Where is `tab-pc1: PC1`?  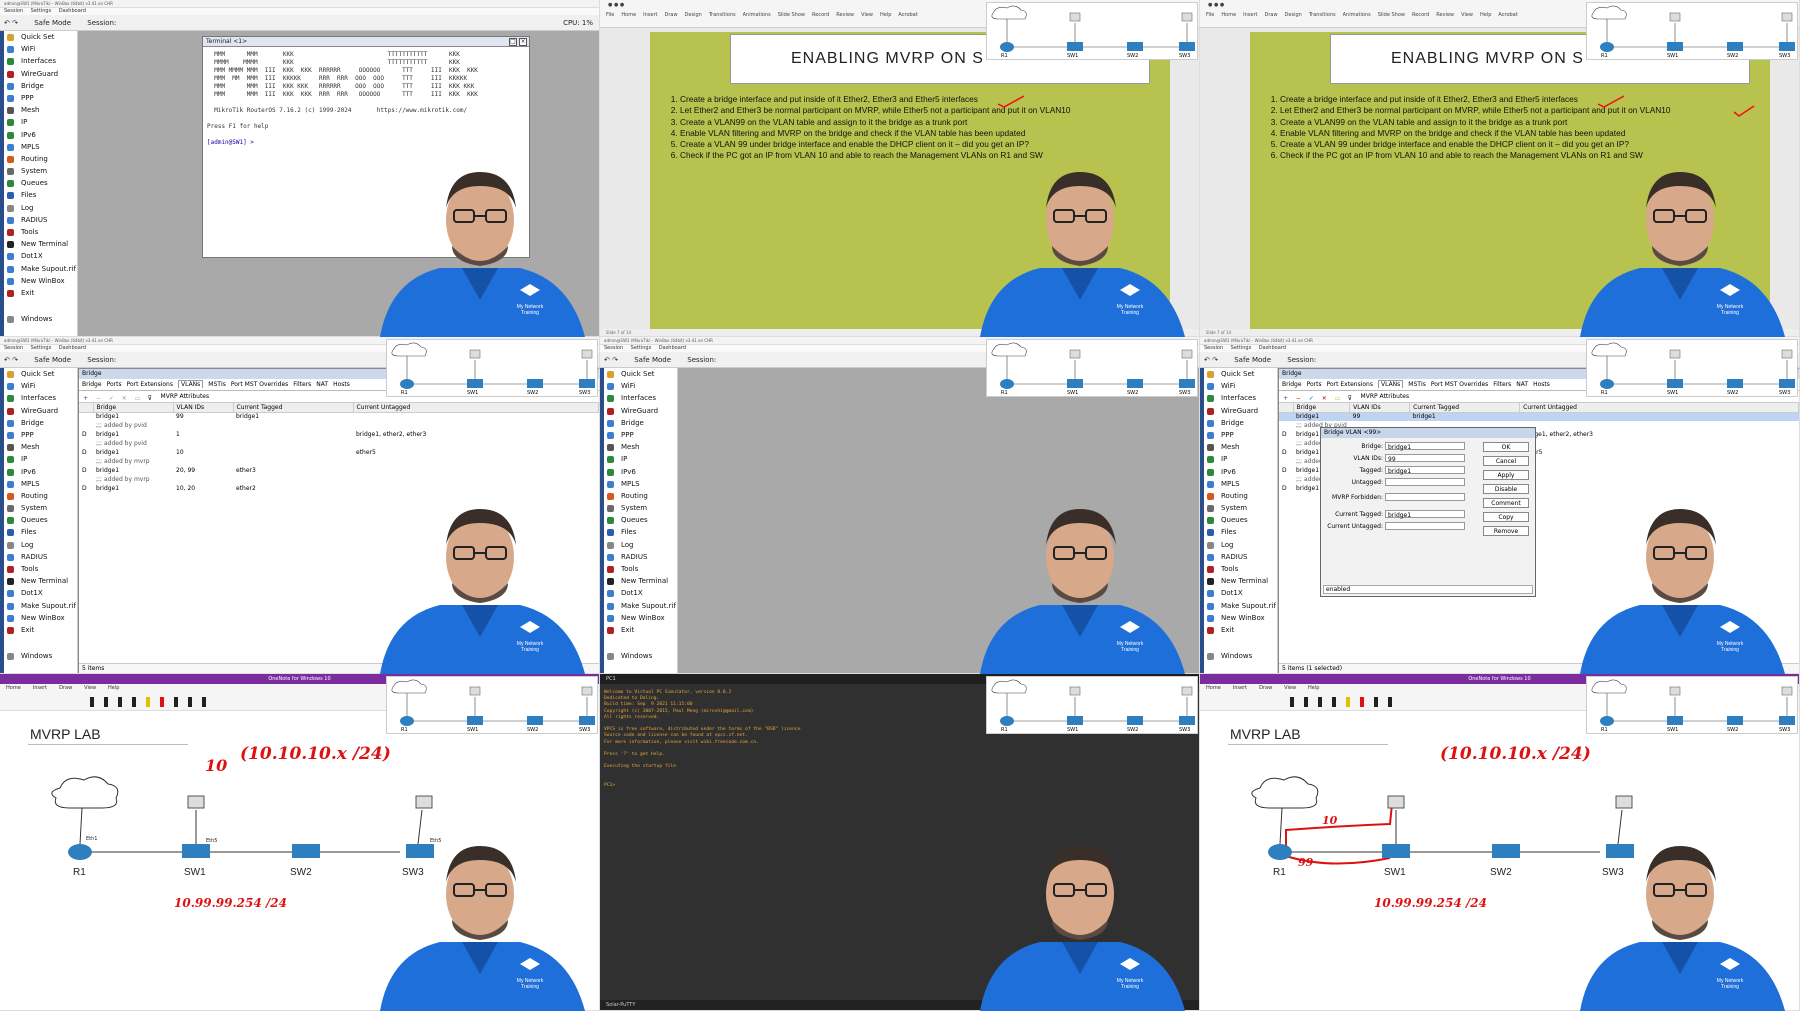
tab-pc1: PC1 is located at coordinates (611, 679).